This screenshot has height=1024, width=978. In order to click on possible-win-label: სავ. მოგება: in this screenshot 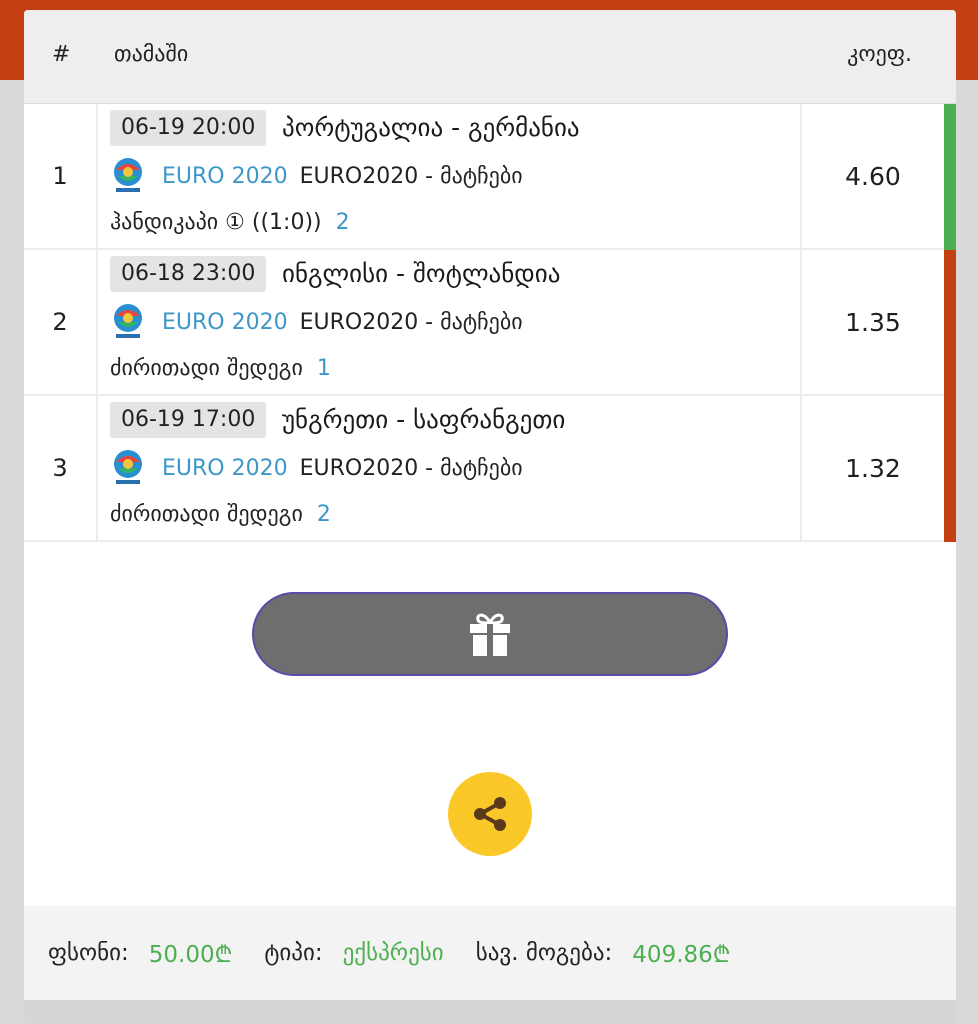, I will do `click(544, 953)`.